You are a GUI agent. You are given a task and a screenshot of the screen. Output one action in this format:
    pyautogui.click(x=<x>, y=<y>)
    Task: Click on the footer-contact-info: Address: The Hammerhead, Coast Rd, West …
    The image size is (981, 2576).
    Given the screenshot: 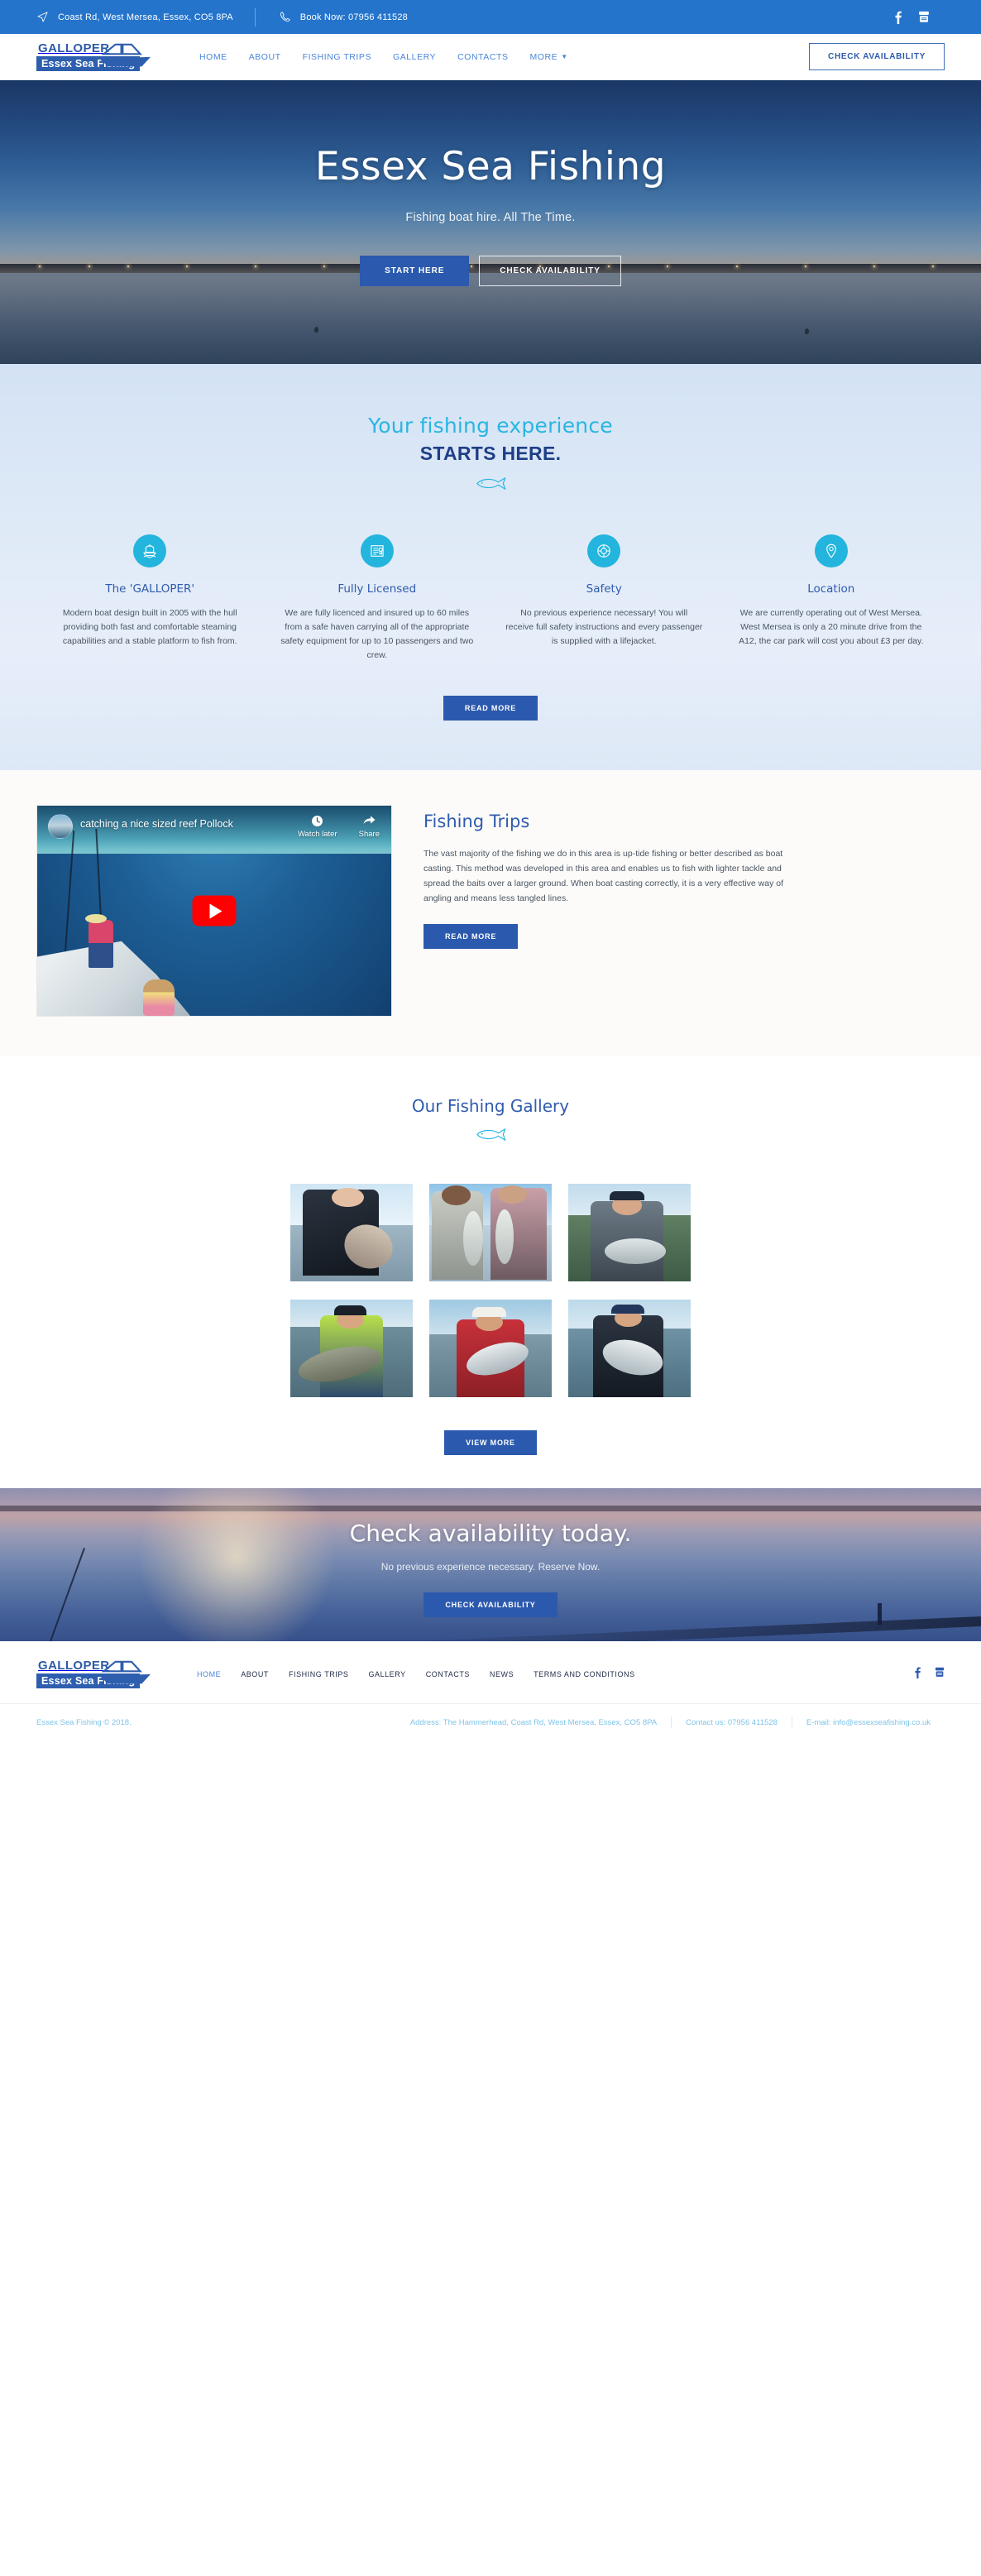 What is the action you would take?
    pyautogui.click(x=671, y=1723)
    